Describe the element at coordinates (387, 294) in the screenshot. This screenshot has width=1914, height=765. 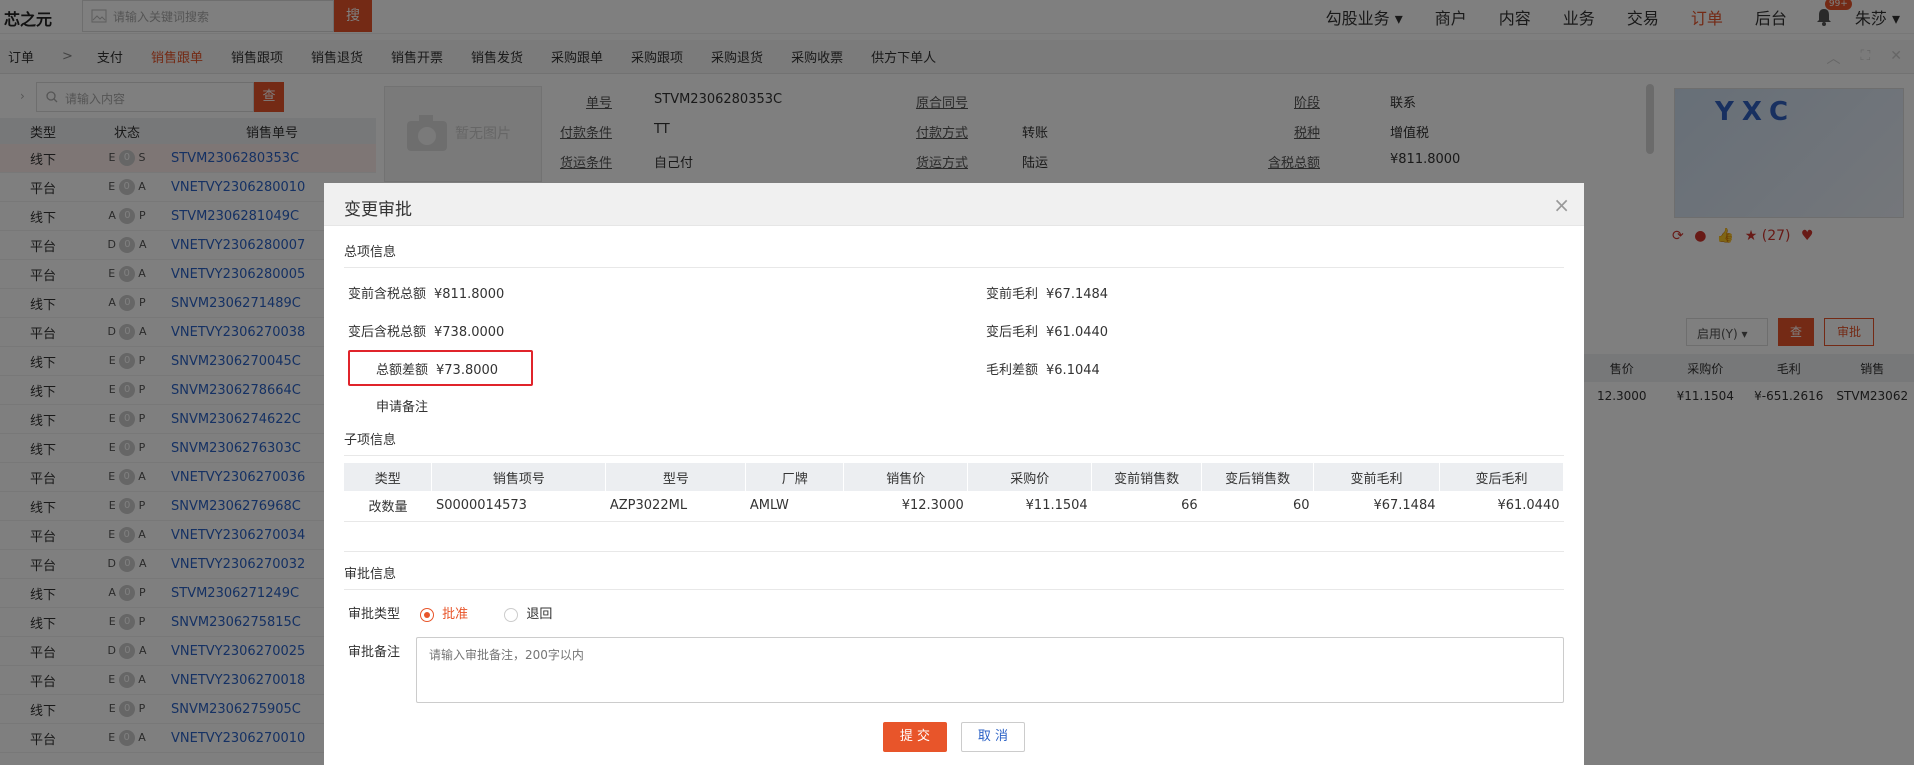
I see `before-total-label: 变前含税总额` at that location.